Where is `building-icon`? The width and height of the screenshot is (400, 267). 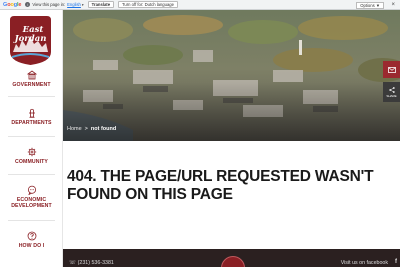
building-icon is located at coordinates (31, 75).